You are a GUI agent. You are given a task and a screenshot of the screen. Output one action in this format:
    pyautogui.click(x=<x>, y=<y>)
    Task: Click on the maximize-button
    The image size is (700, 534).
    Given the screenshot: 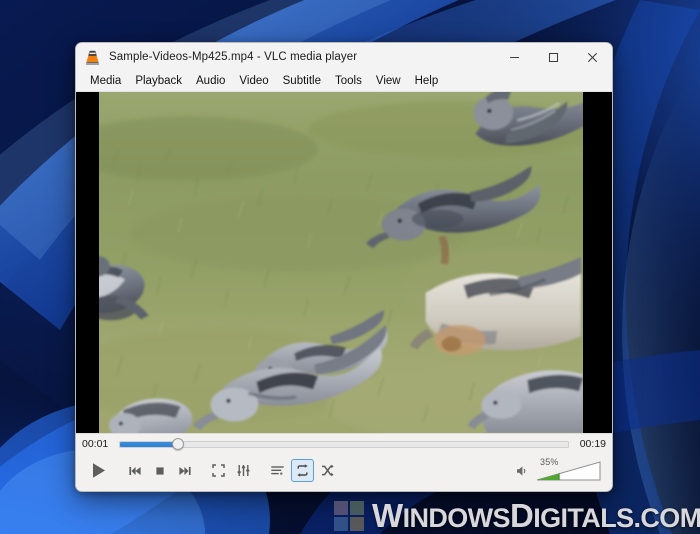 What is the action you would take?
    pyautogui.click(x=553, y=57)
    